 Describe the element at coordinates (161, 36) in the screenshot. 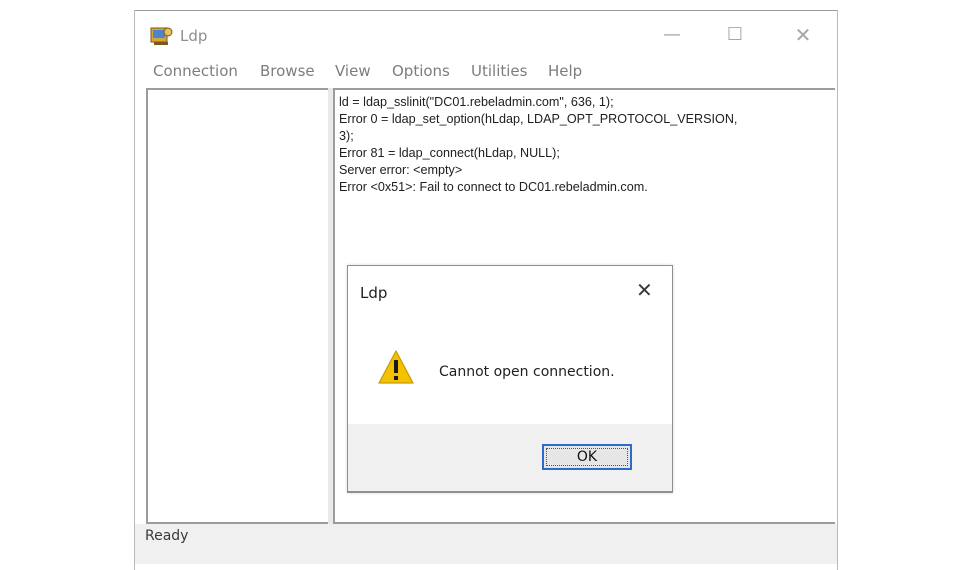

I see `ldp-app-icon` at that location.